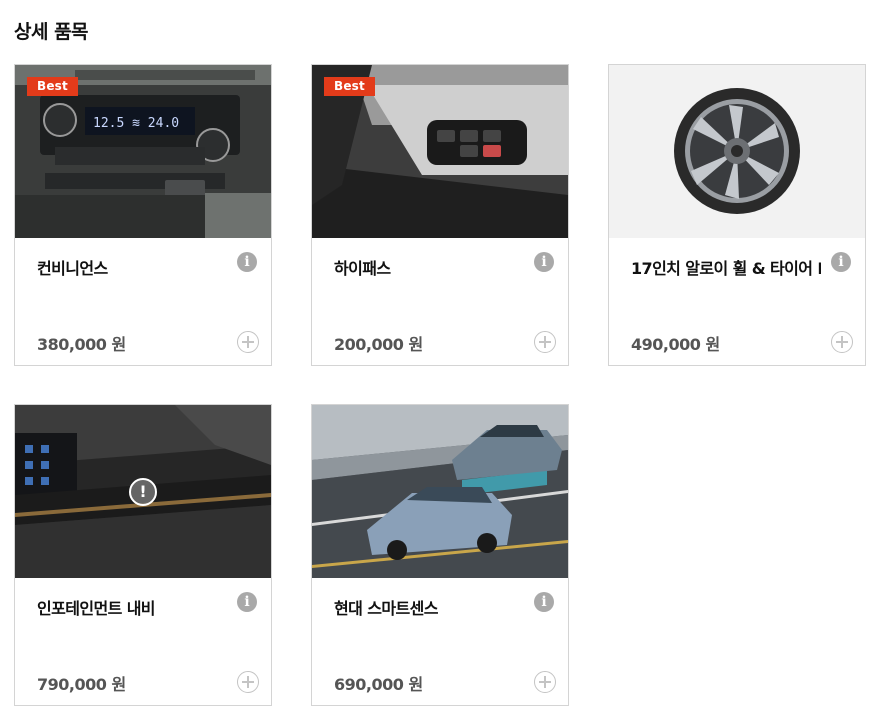 The height and width of the screenshot is (720, 878). I want to click on option-card-alloy-wheel: 17인치 알로이 휠 & 타이어 I i 490,000 원, so click(737, 215).